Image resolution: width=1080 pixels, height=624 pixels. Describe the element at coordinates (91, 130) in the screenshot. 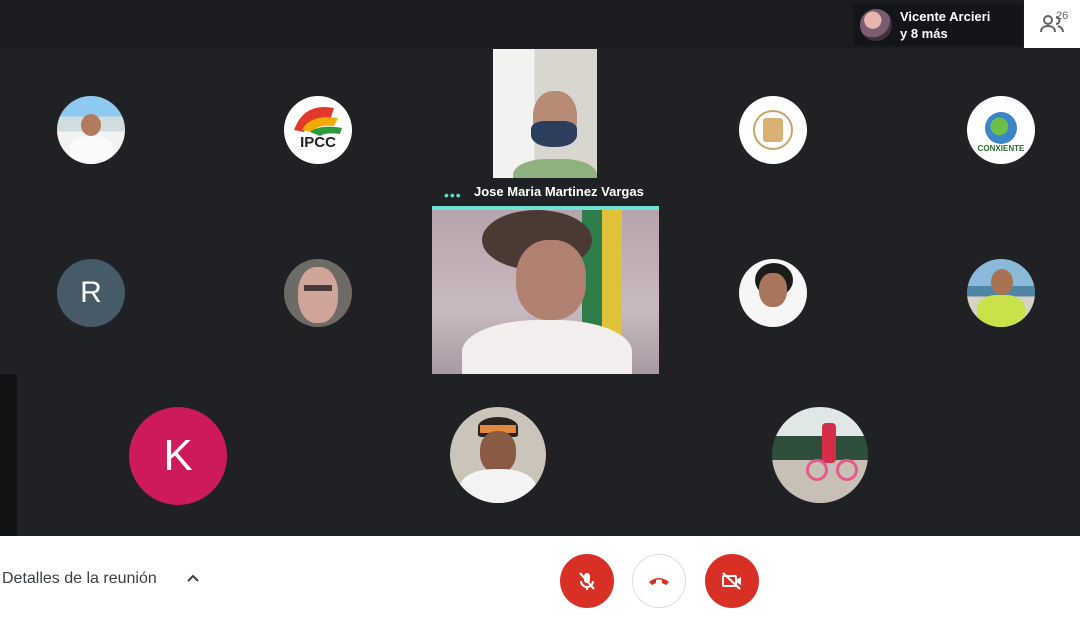

I see `participant-avatar-man-beach` at that location.